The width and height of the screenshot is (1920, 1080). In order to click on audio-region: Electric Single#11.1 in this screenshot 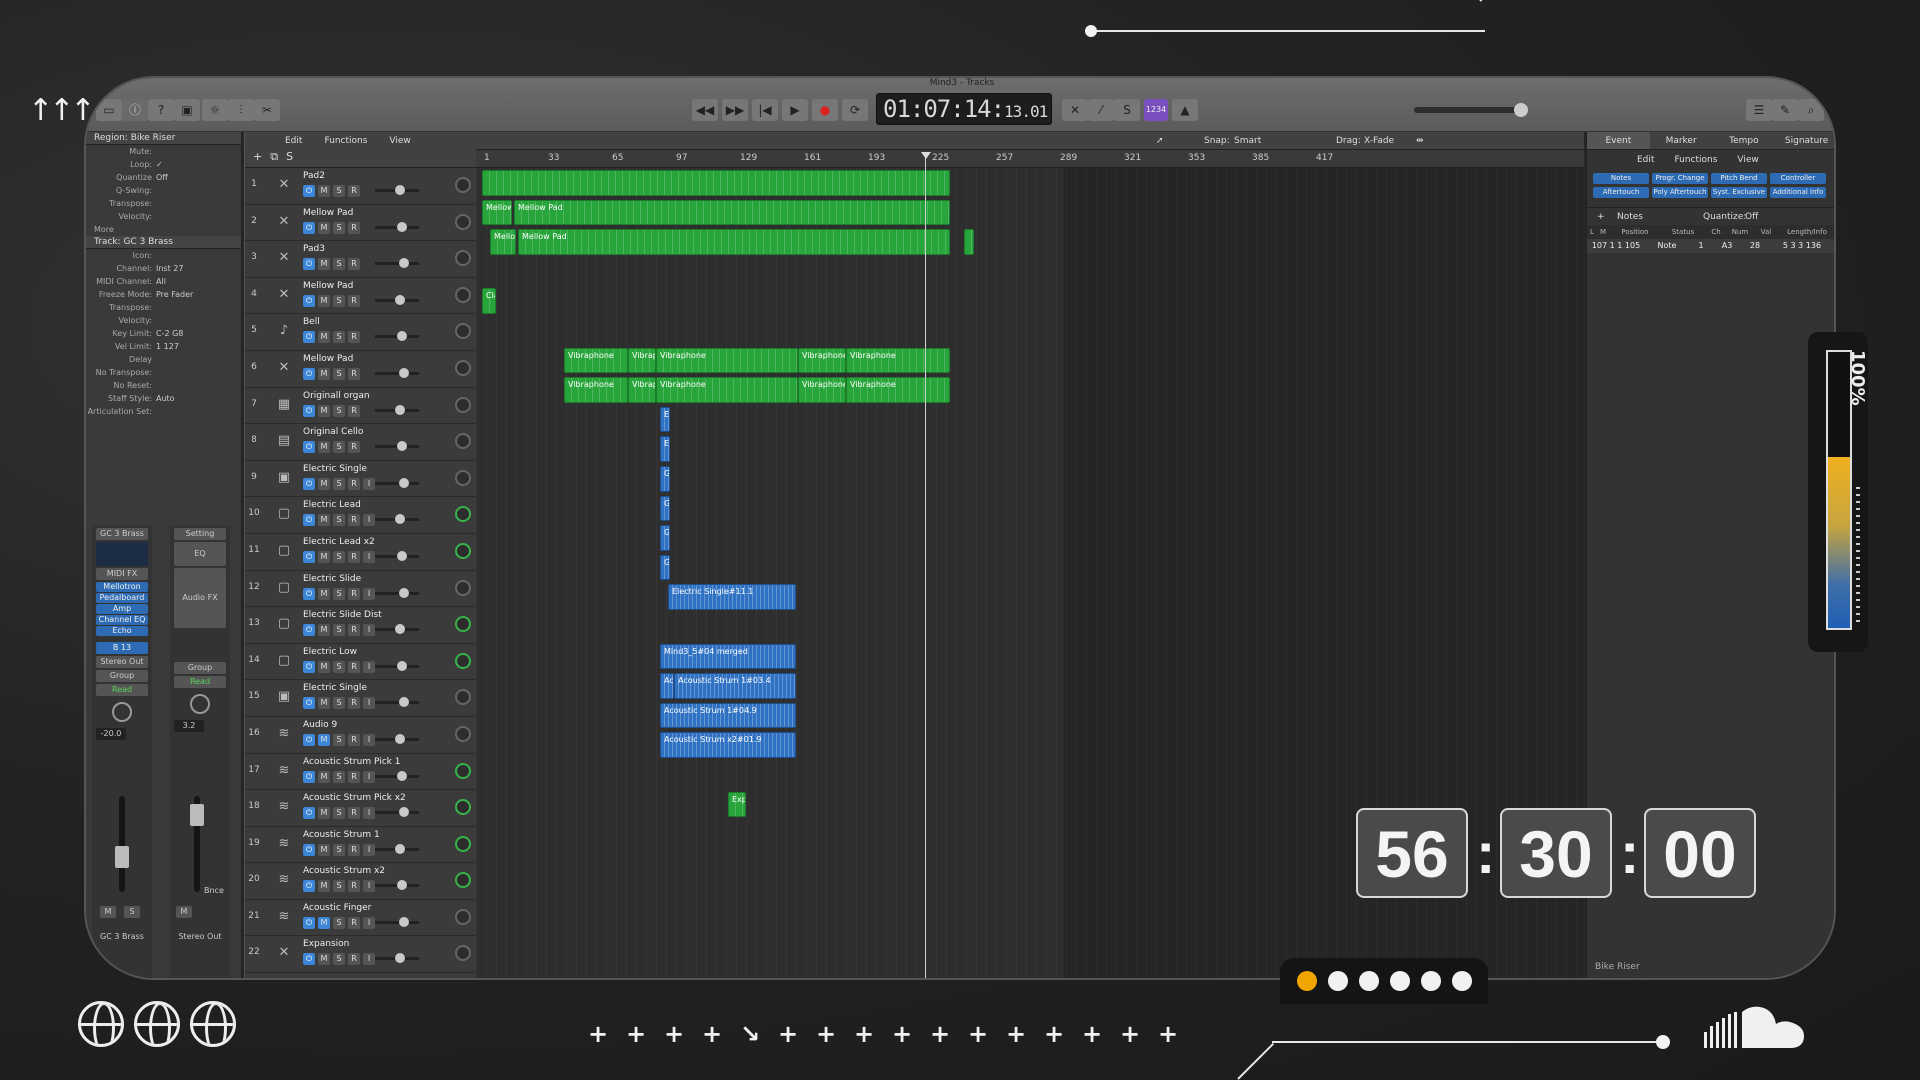, I will do `click(732, 597)`.